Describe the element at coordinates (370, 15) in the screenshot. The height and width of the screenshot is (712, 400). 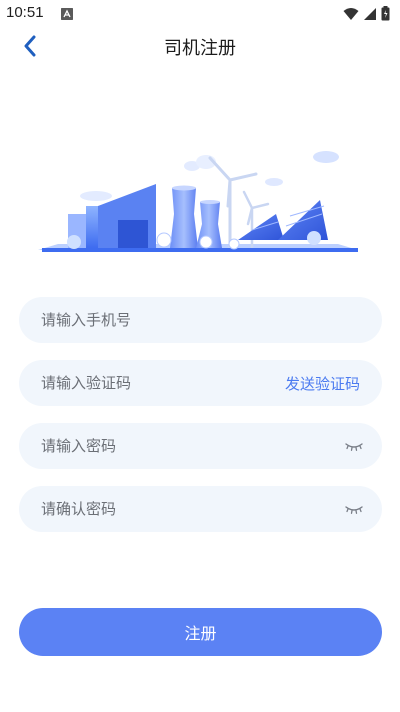
I see `signal-icon` at that location.